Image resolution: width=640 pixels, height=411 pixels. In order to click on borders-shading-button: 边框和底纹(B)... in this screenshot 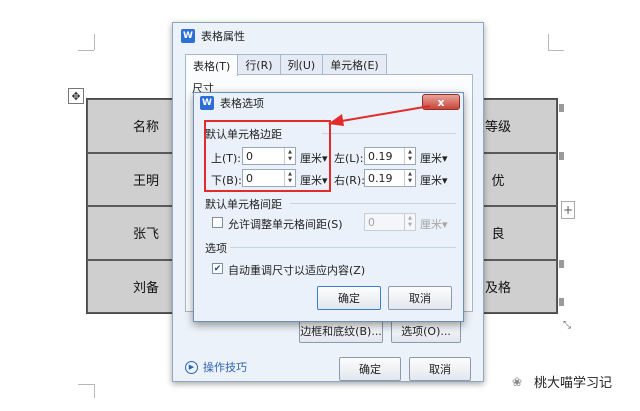, I will do `click(341, 331)`.